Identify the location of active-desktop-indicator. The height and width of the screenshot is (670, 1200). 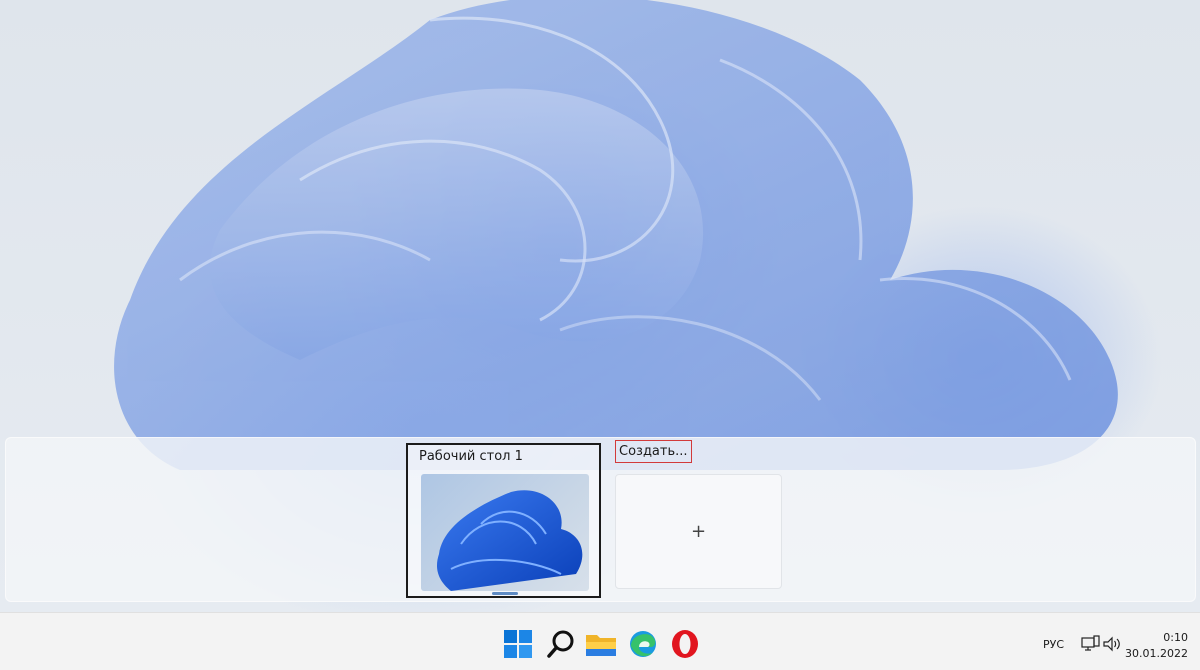
(505, 593).